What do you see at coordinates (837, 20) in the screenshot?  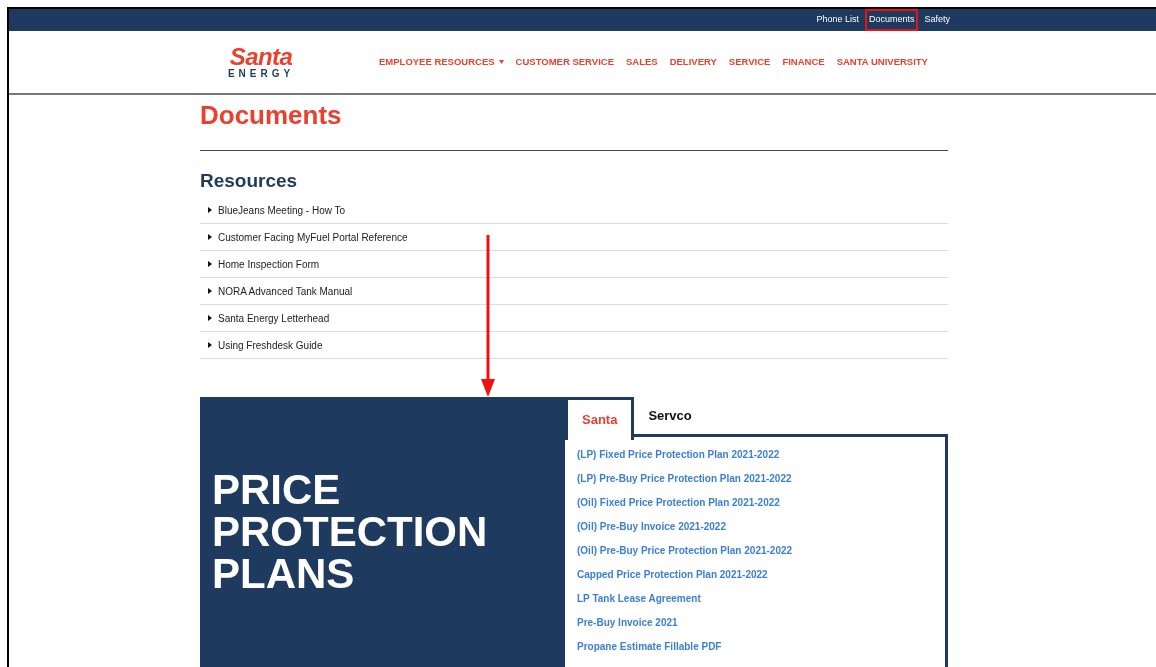 I see `top-link: Phone List` at bounding box center [837, 20].